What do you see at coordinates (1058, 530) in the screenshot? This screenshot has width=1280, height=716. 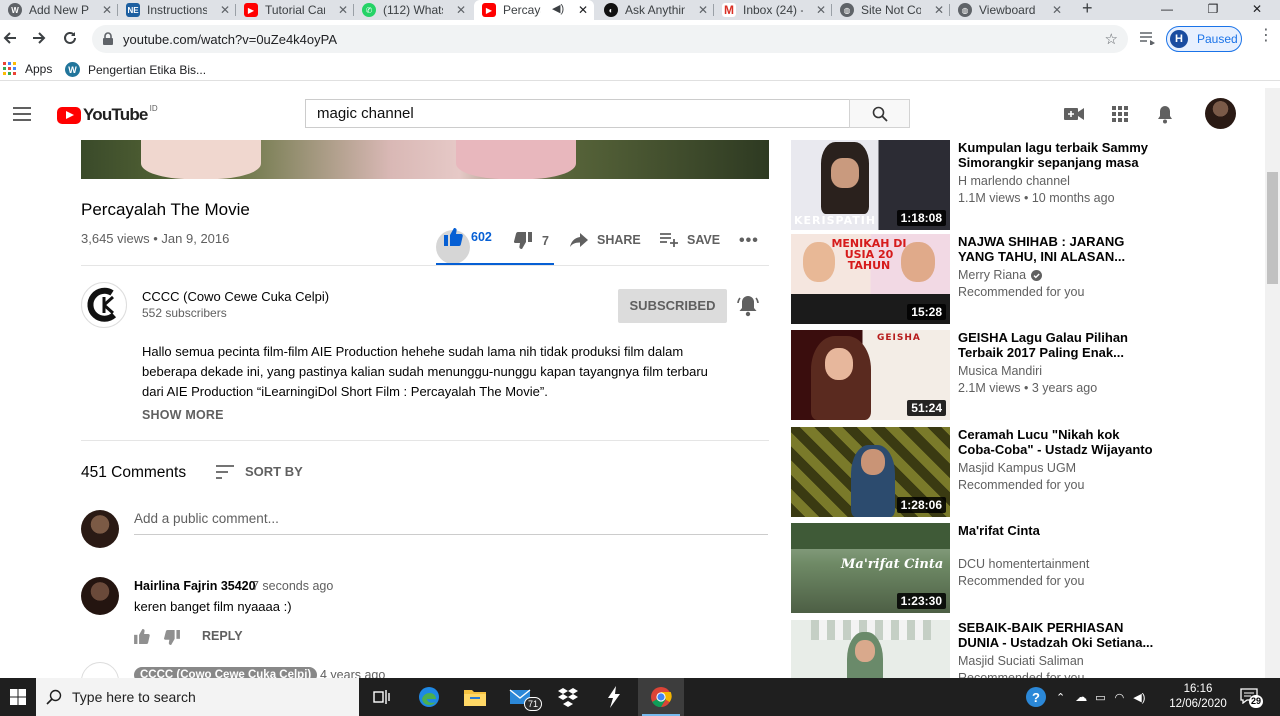 I see `recommended-title: Ma'rifat Cinta` at bounding box center [1058, 530].